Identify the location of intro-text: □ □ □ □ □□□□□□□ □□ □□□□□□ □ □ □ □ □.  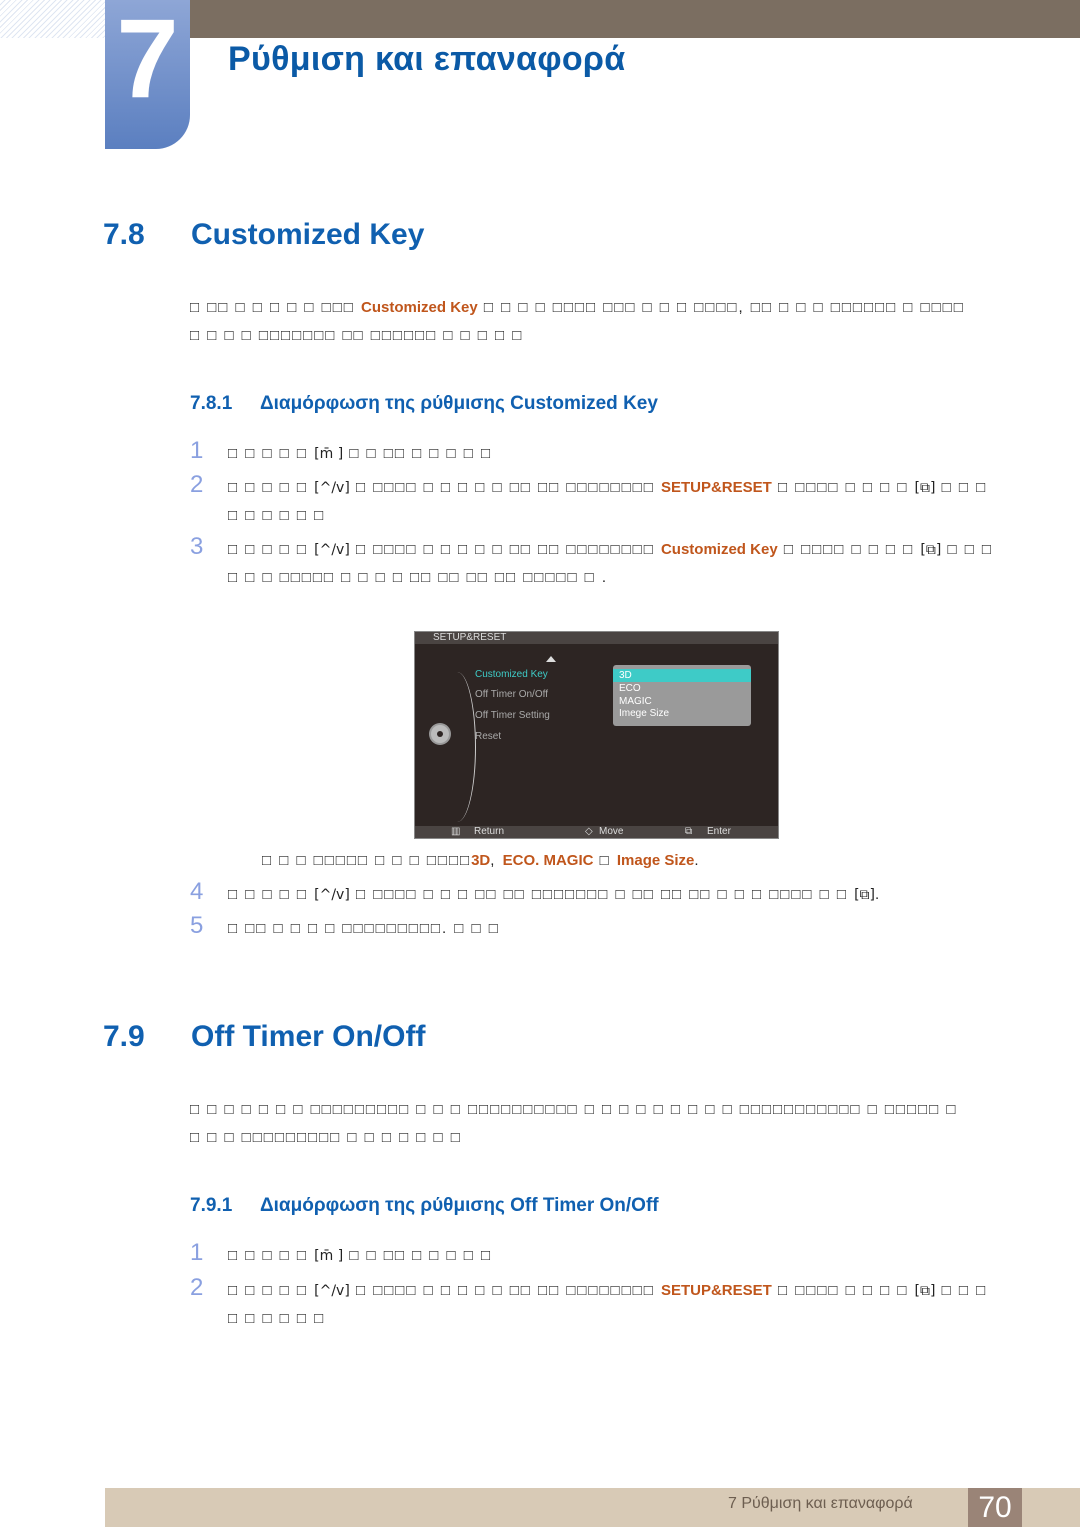
(357, 335).